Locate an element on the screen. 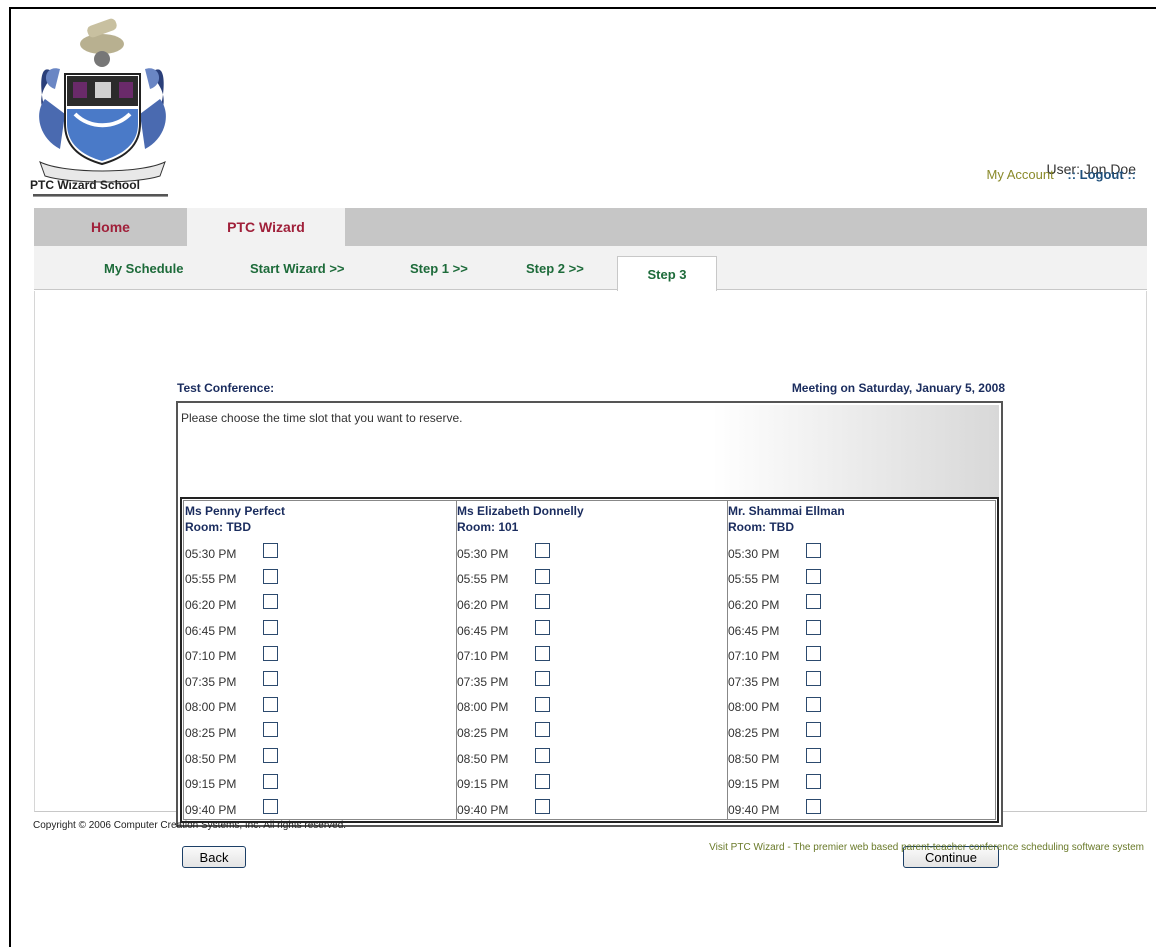  subtab-step-2: Step 2 >> is located at coordinates (555, 268).